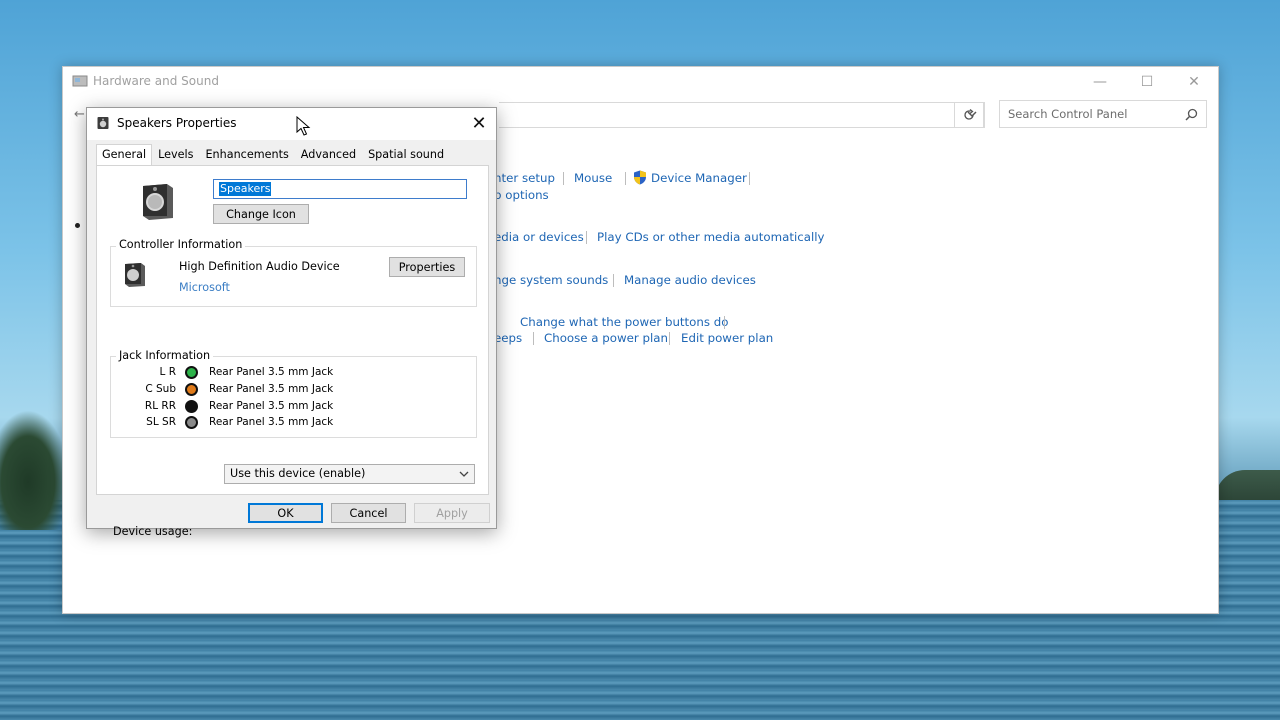 Image resolution: width=1280 pixels, height=720 pixels. I want to click on window-titlebar: Hardware and Sound — ☐ ✕, so click(640, 82).